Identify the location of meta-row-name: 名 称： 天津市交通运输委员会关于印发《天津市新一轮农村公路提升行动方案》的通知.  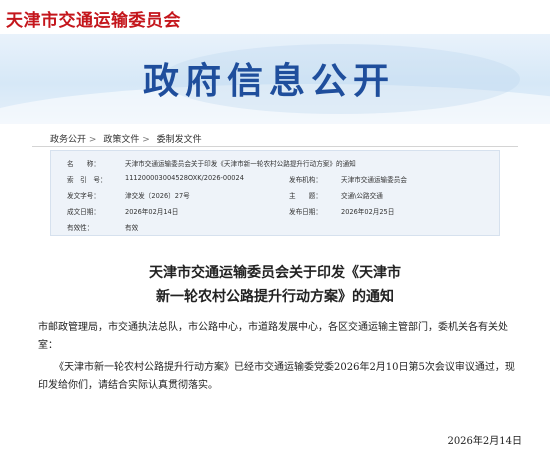
(276, 161).